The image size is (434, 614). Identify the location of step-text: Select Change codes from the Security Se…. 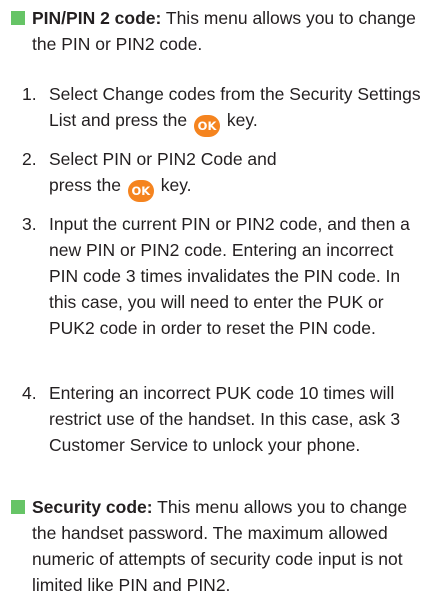
(235, 109).